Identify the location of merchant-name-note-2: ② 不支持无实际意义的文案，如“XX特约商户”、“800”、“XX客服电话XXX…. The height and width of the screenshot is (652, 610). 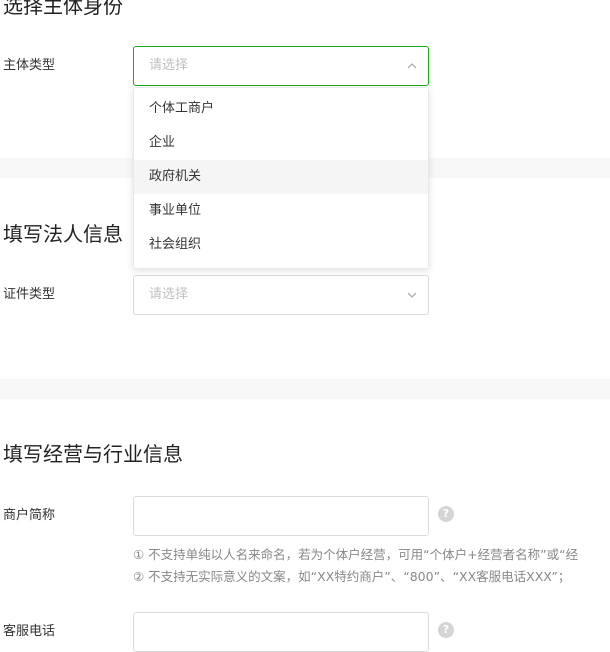
(352, 576).